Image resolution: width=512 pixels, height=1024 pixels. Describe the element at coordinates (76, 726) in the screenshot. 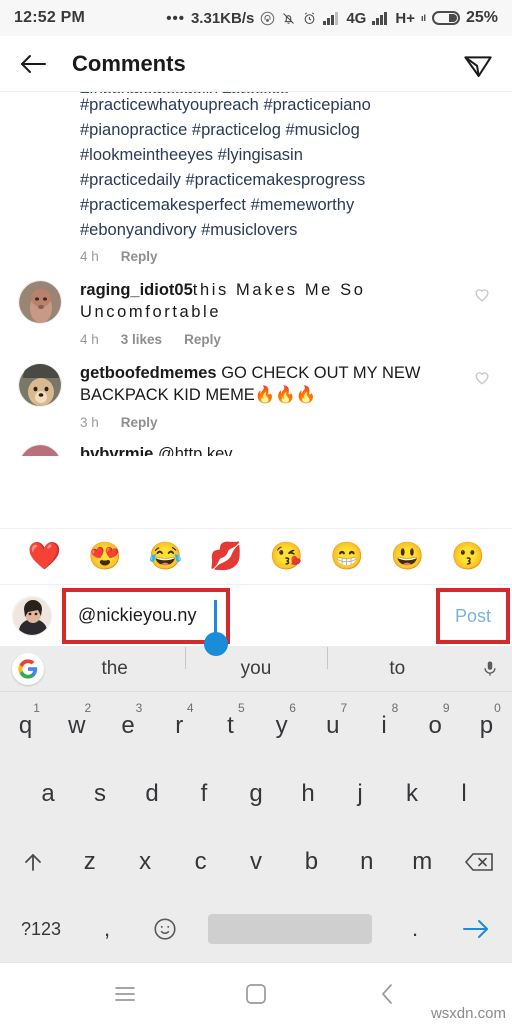

I see `key-w: w2` at that location.